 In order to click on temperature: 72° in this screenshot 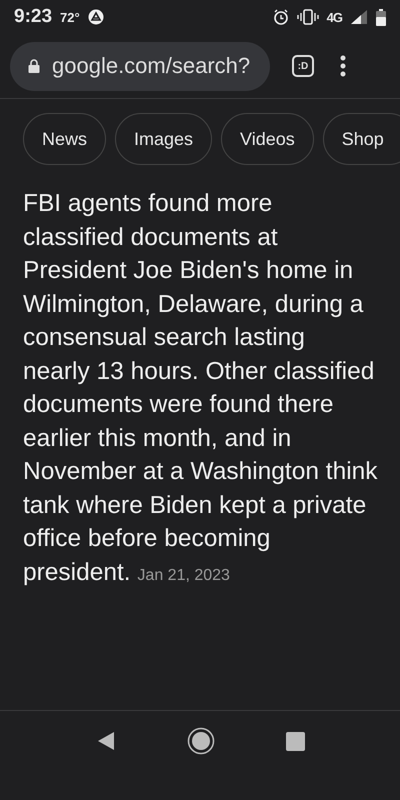, I will do `click(70, 17)`.